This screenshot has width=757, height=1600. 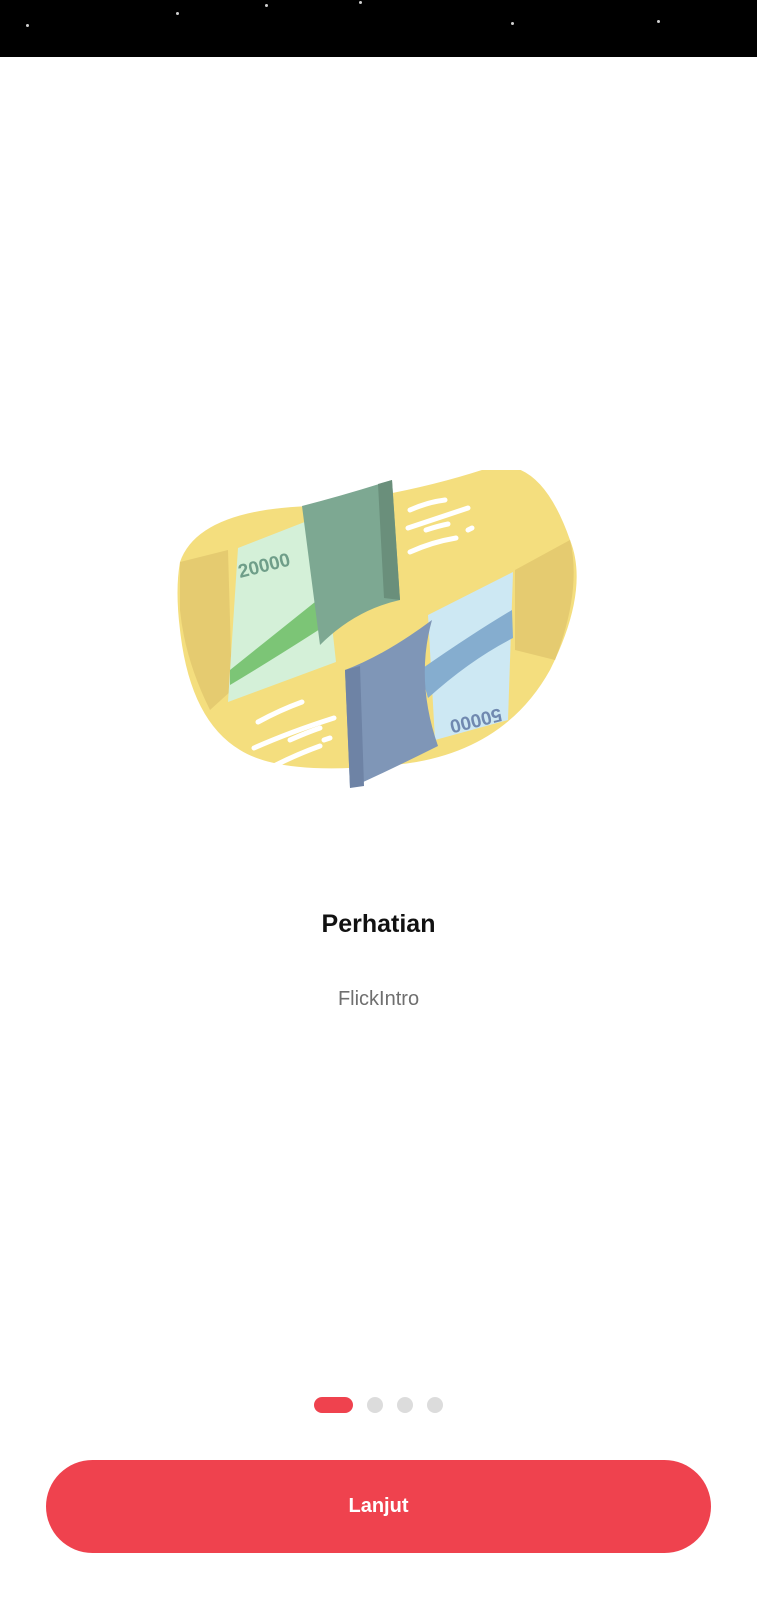 I want to click on onboarding-subtitle: FlickIntro, so click(x=378, y=999).